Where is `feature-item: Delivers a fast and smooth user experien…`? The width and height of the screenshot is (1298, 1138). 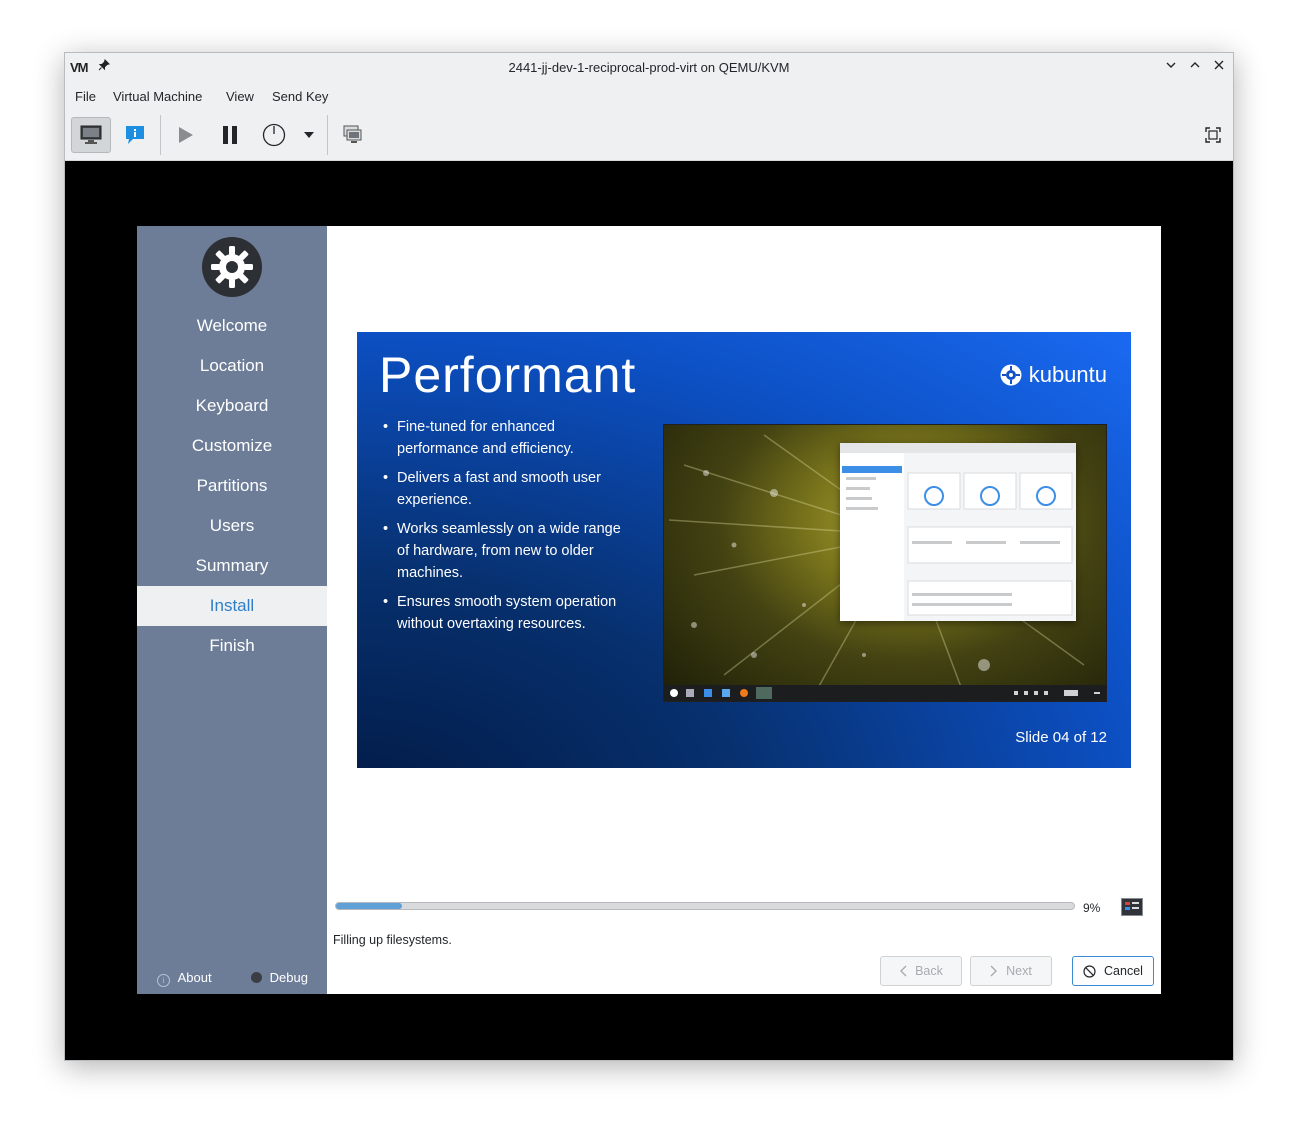 feature-item: Delivers a fast and smooth user experien… is located at coordinates (506, 489).